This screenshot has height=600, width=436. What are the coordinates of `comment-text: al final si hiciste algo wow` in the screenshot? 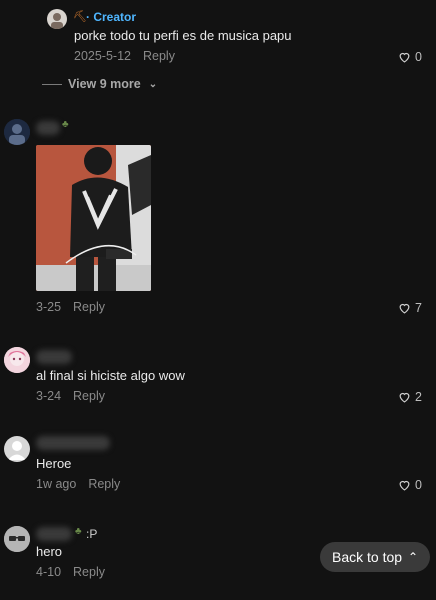 It's located at (110, 375).